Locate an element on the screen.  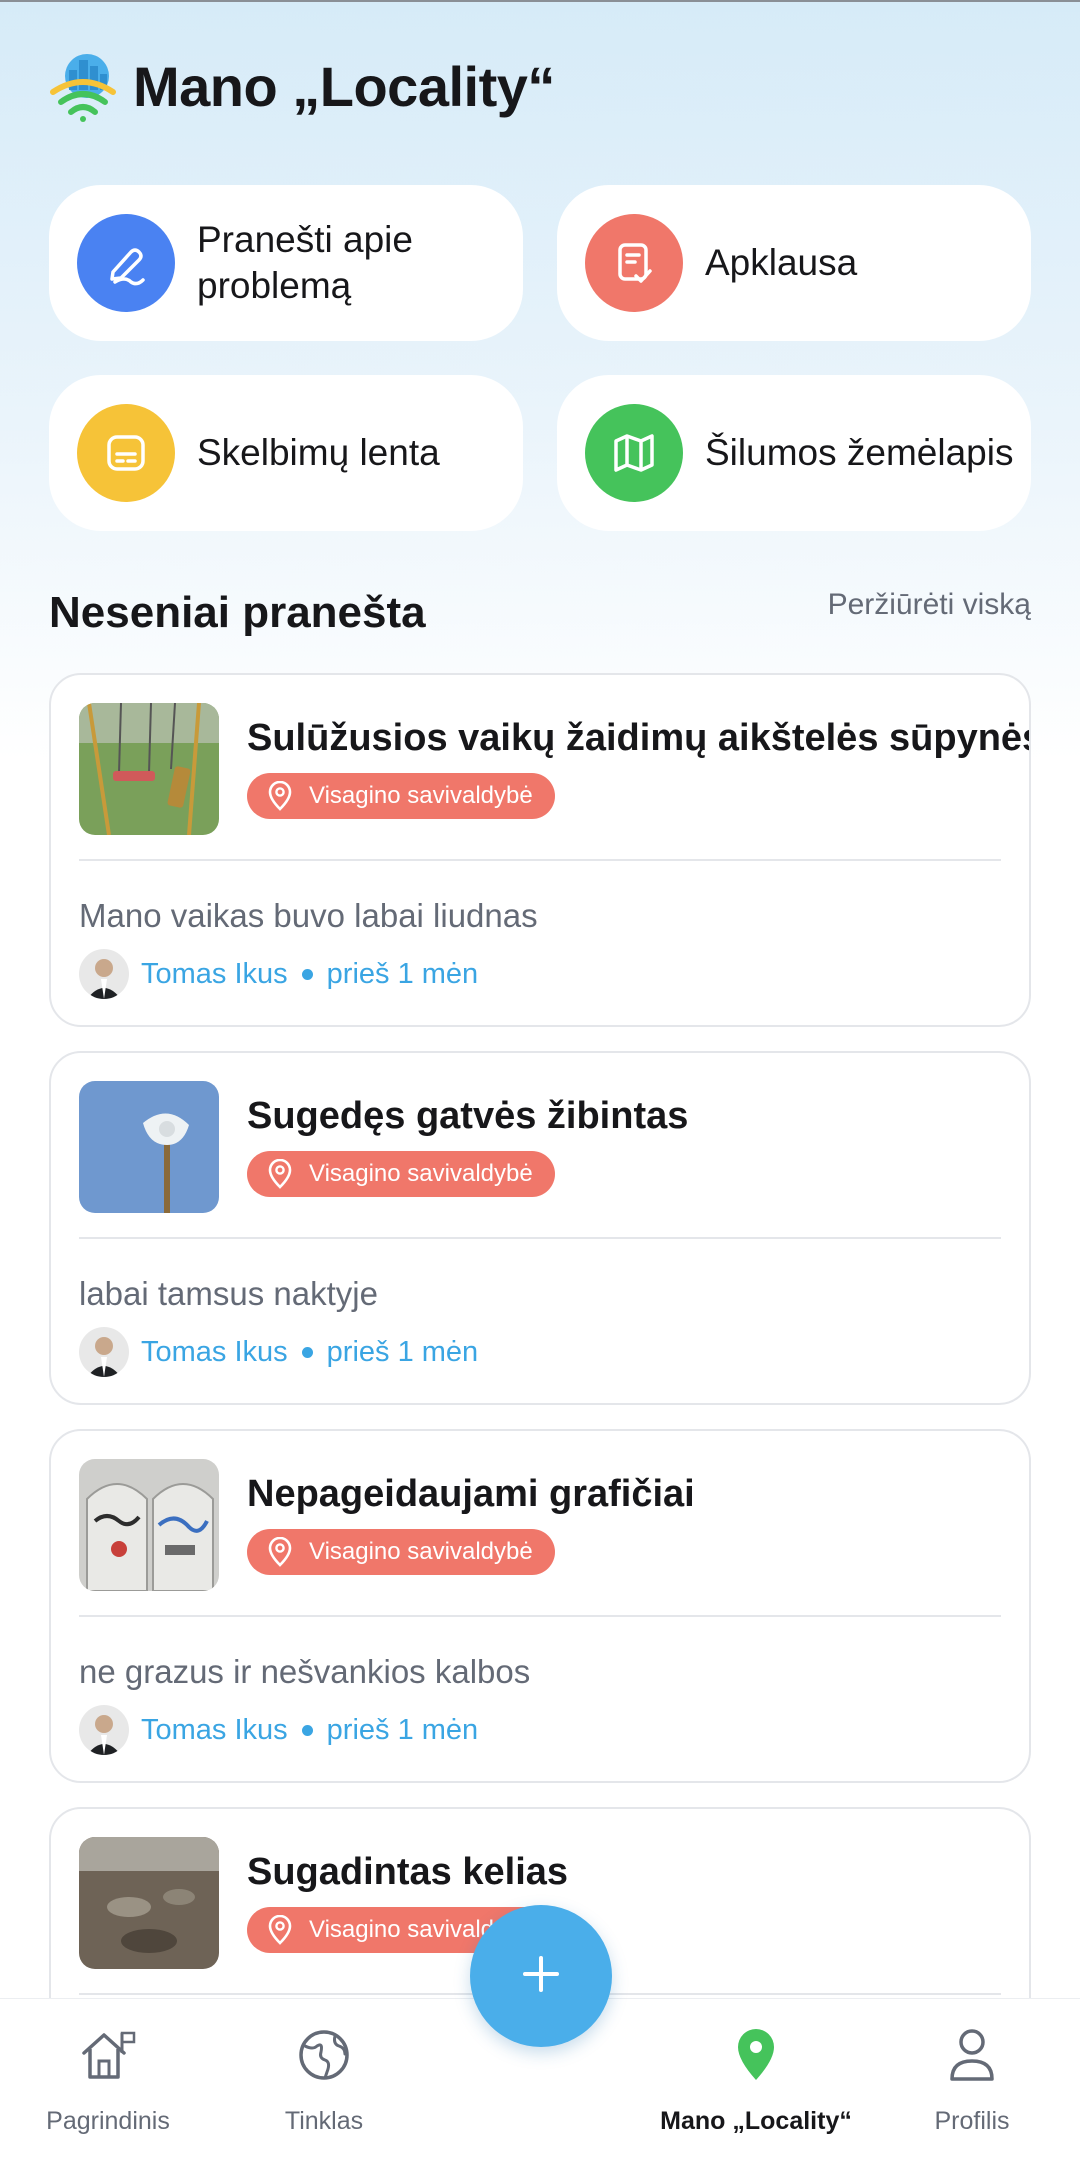
pen-icon is located at coordinates (126, 263).